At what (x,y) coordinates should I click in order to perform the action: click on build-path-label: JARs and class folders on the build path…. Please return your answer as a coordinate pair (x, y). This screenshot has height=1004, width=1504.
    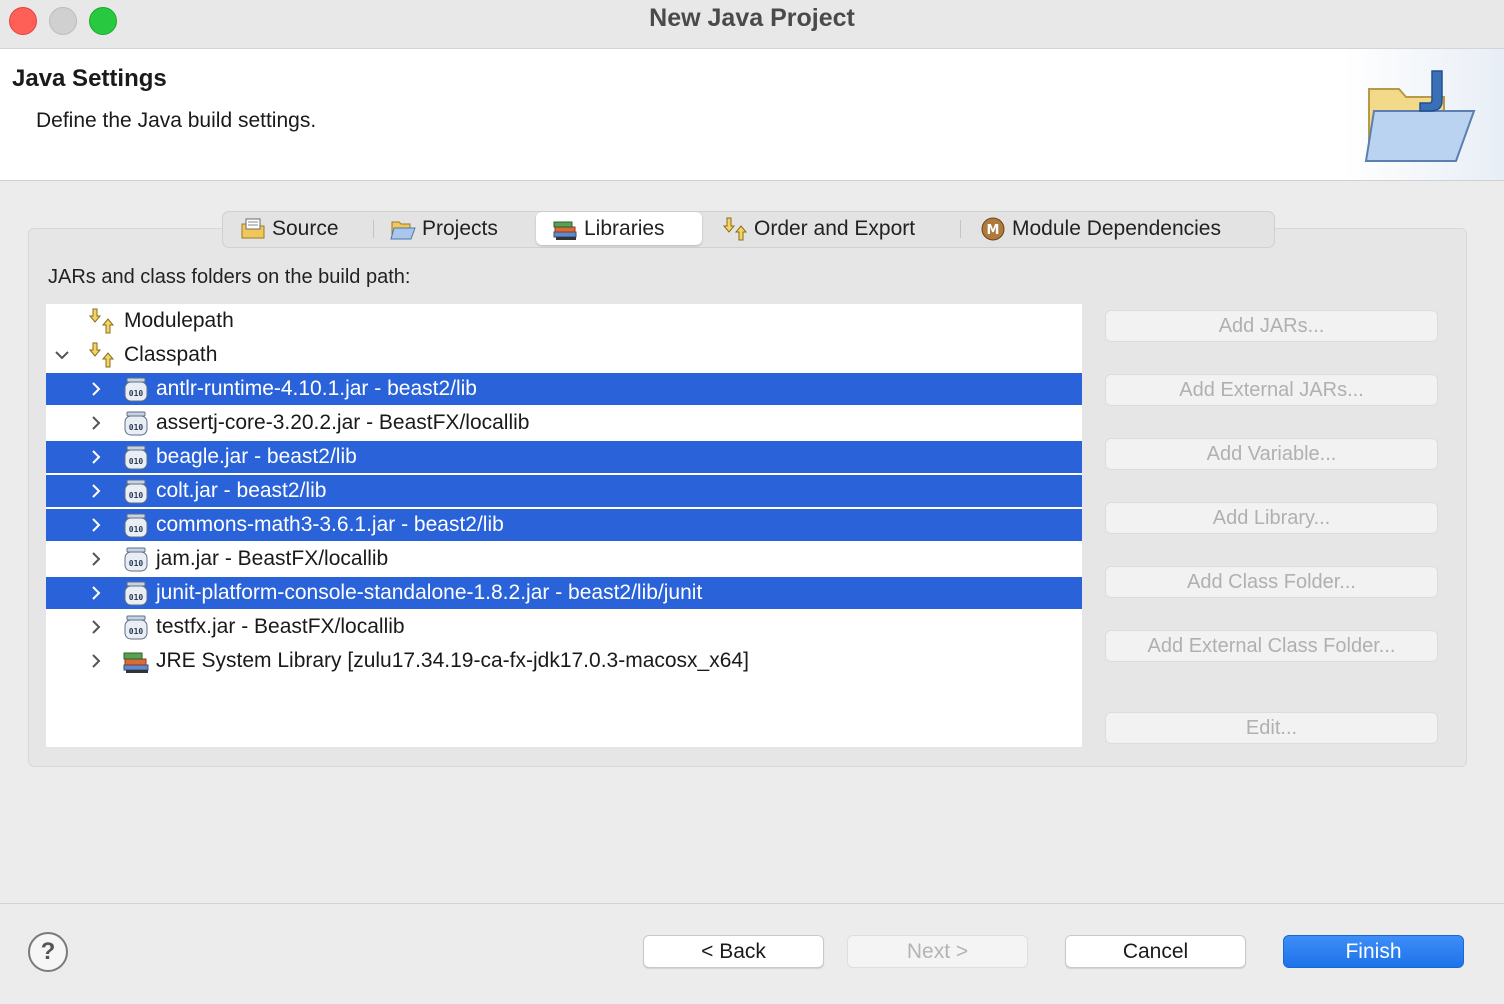
    Looking at the image, I should click on (229, 277).